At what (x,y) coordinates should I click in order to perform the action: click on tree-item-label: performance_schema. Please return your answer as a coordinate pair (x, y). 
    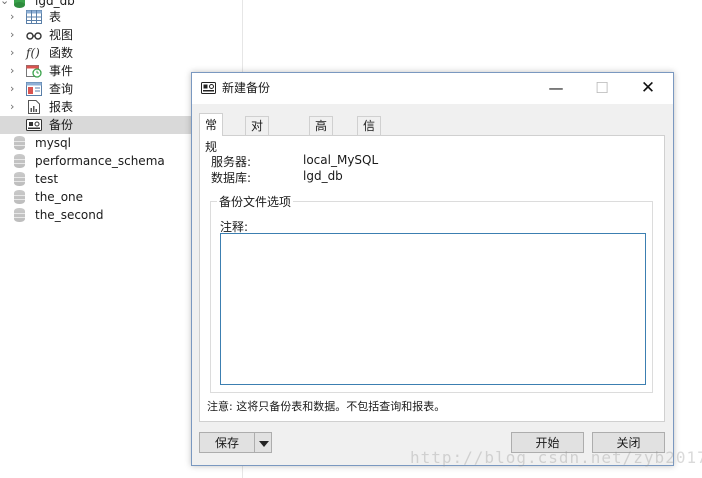
    Looking at the image, I should click on (100, 161).